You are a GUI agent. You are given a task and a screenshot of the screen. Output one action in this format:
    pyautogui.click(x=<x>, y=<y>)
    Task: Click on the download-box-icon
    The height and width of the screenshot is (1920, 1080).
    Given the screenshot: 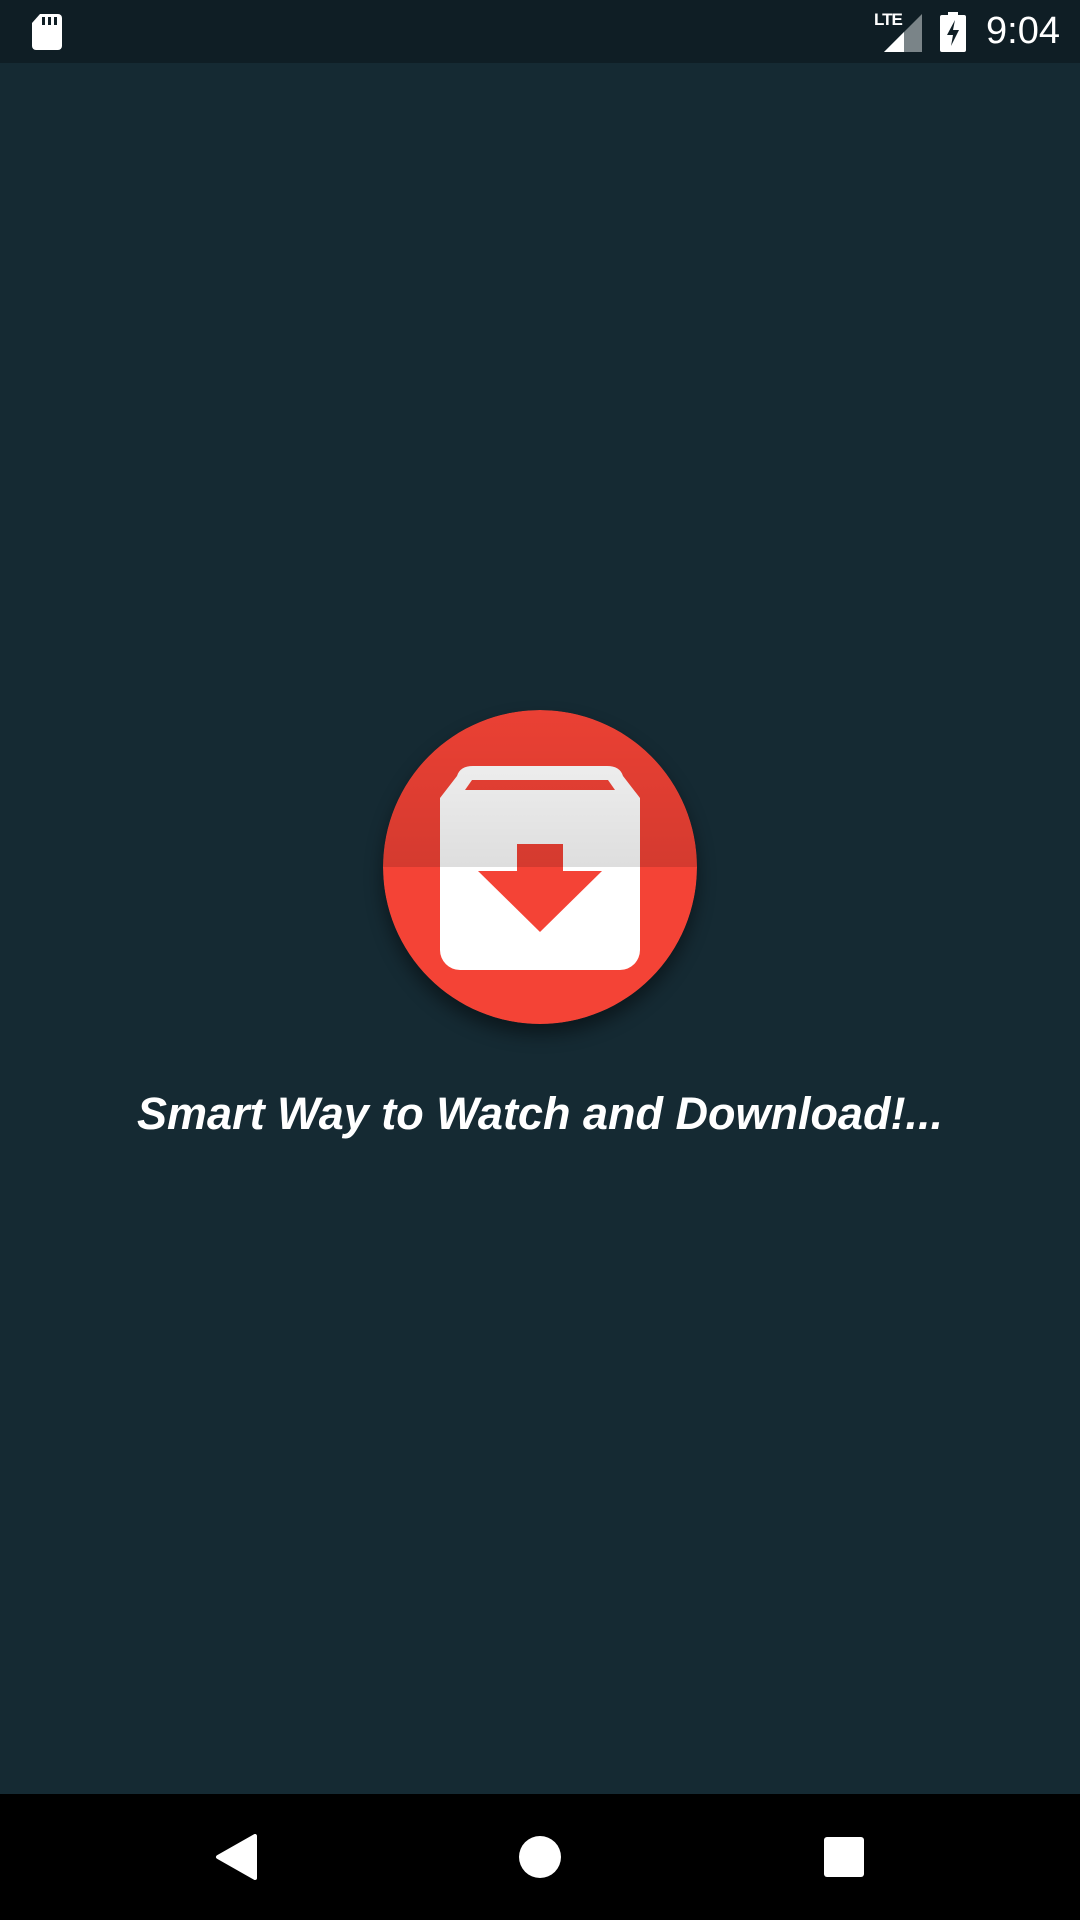 What is the action you would take?
    pyautogui.click(x=540, y=867)
    